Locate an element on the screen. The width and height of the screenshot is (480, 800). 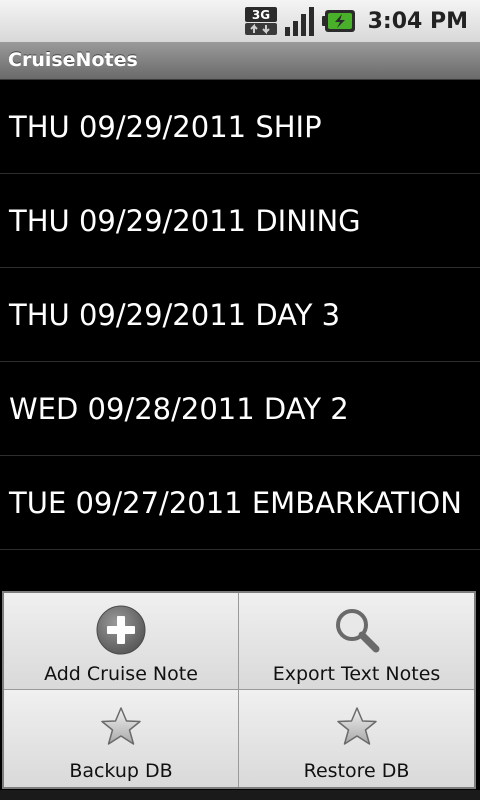
menu-item-backup-db: Backup DB is located at coordinates (121, 738).